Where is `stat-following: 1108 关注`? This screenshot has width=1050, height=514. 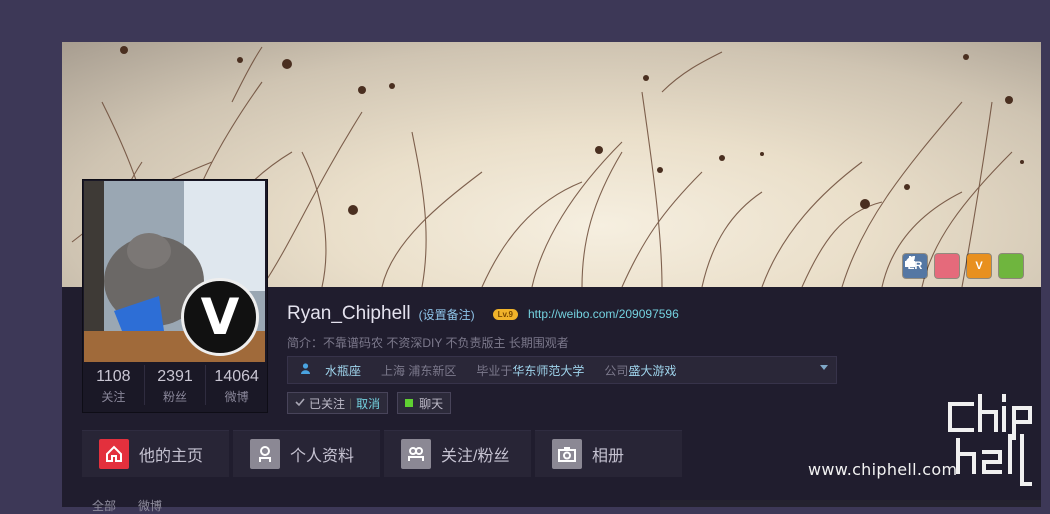 stat-following: 1108 关注 is located at coordinates (114, 385).